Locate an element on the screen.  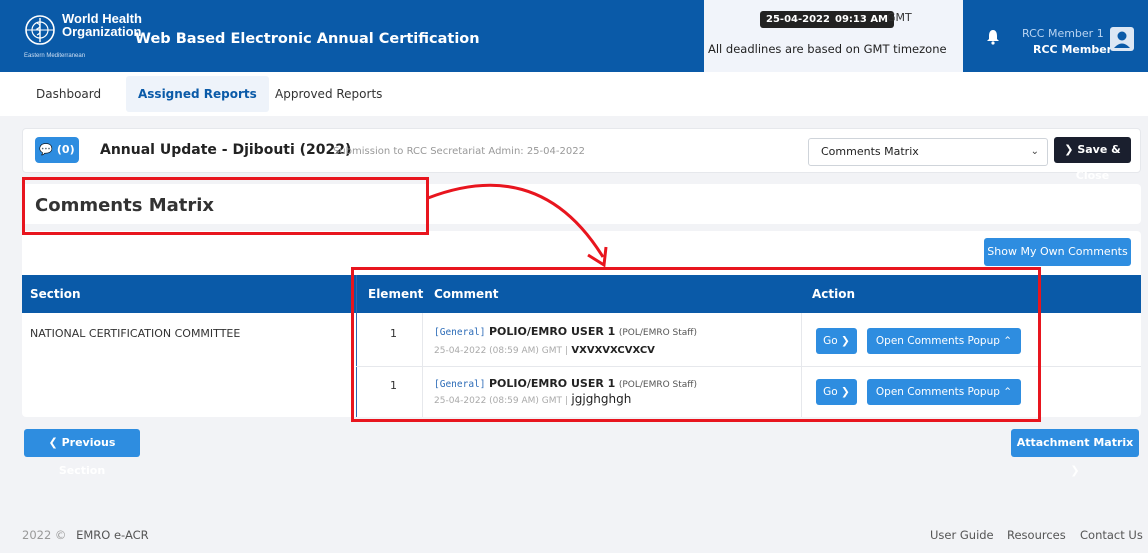
report-title: Annual Update - Djibouti (2022) is located at coordinates (226, 150).